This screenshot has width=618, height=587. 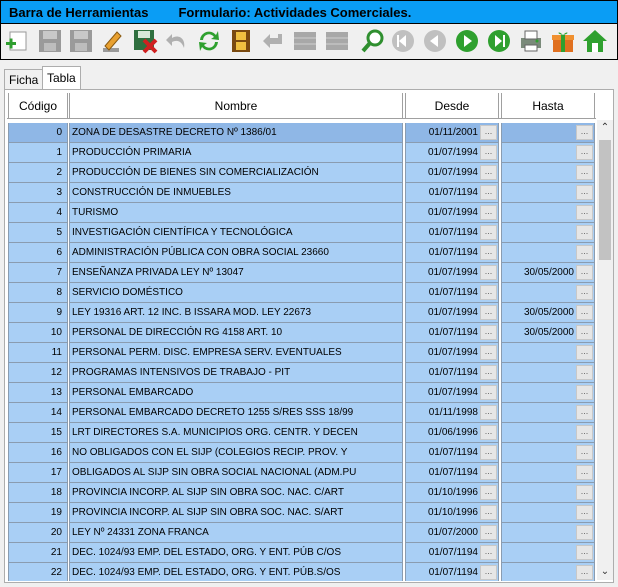 What do you see at coordinates (38, 273) in the screenshot?
I see `cell-code: 7` at bounding box center [38, 273].